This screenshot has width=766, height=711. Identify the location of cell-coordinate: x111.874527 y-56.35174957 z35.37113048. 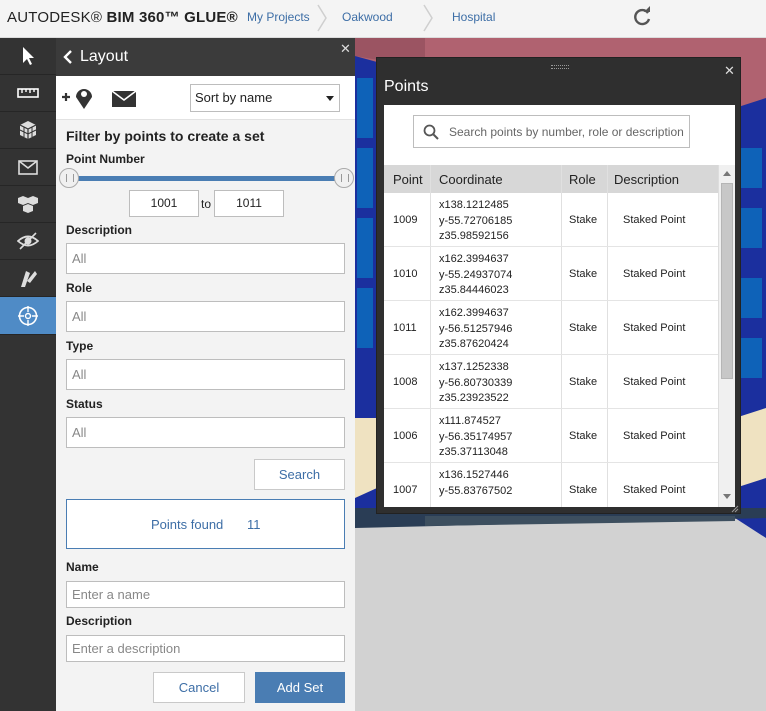
(475, 437).